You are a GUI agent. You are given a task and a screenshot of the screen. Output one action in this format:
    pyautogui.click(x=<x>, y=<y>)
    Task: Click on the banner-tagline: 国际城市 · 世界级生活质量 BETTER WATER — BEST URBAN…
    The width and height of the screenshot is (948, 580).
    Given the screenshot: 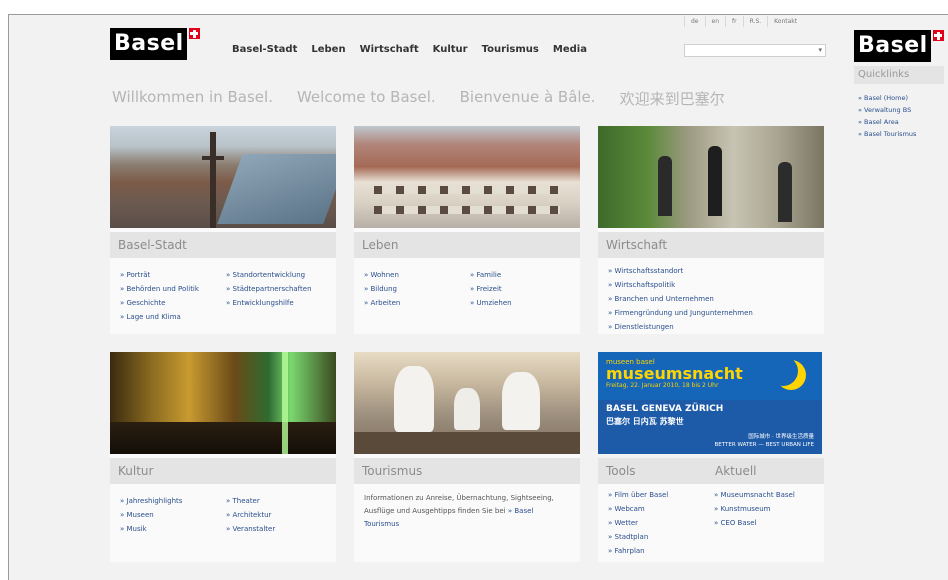 What is the action you would take?
    pyautogui.click(x=710, y=441)
    